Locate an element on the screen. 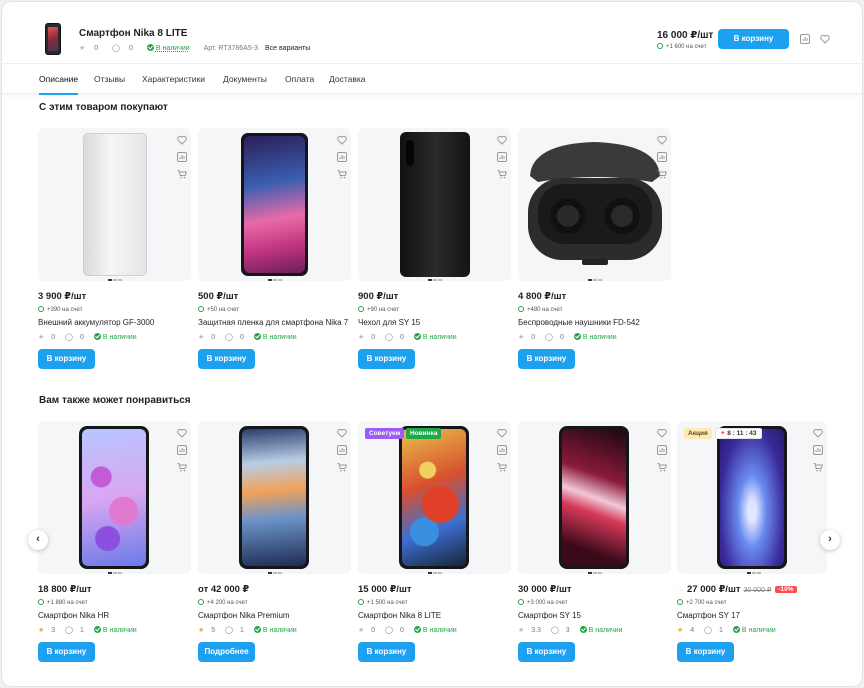 The width and height of the screenshot is (864, 688). all-variants-link: Все варианты is located at coordinates (287, 48).